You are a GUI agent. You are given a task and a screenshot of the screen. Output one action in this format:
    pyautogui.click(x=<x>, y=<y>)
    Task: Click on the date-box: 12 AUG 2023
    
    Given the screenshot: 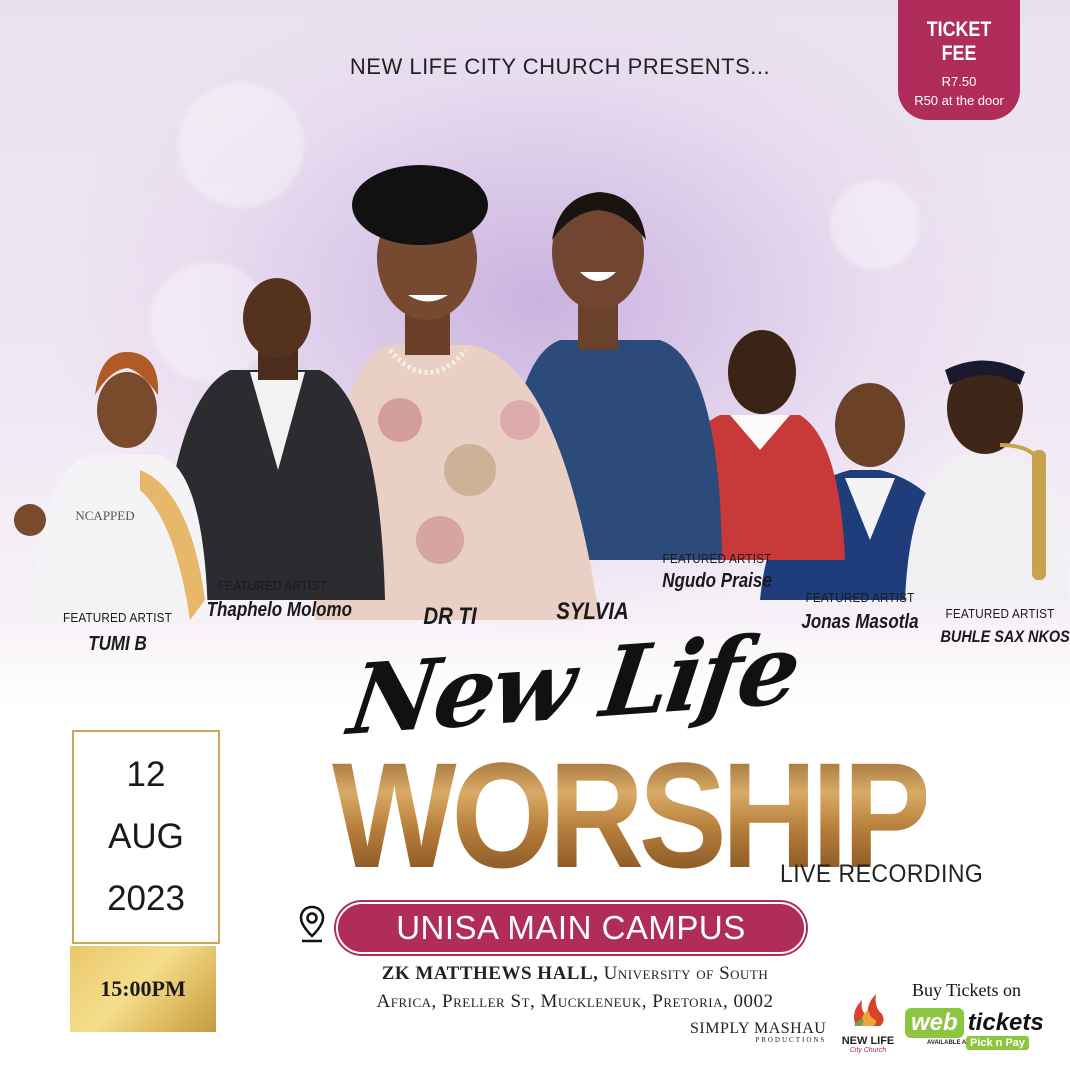 What is the action you would take?
    pyautogui.click(x=146, y=837)
    